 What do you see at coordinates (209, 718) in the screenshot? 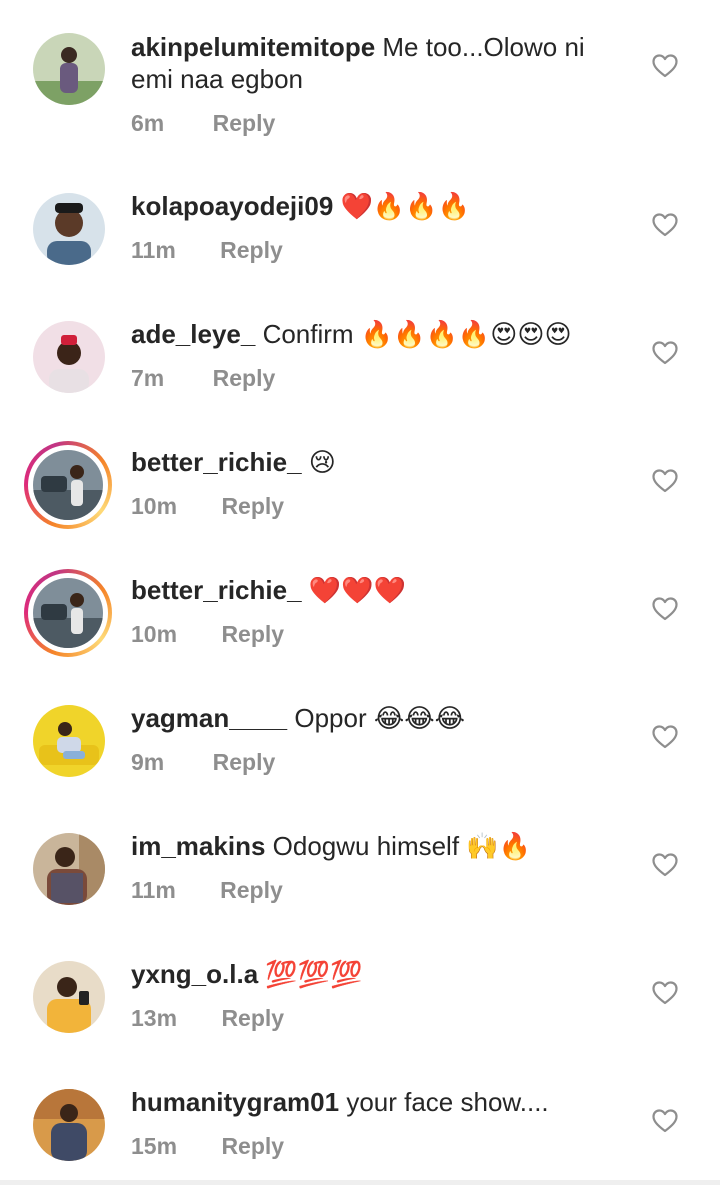
I see `comment-username: yagman____` at bounding box center [209, 718].